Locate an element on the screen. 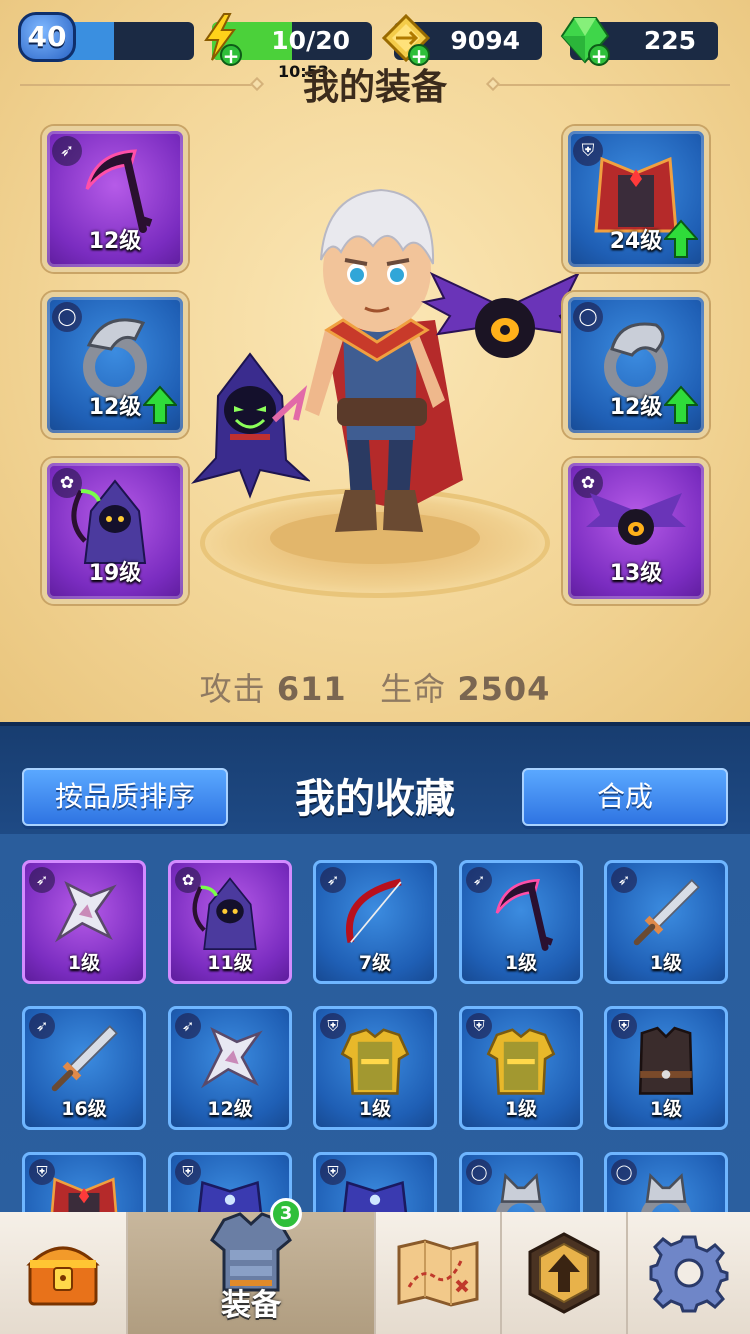 The image size is (750, 1334). map-icon is located at coordinates (438, 1273).